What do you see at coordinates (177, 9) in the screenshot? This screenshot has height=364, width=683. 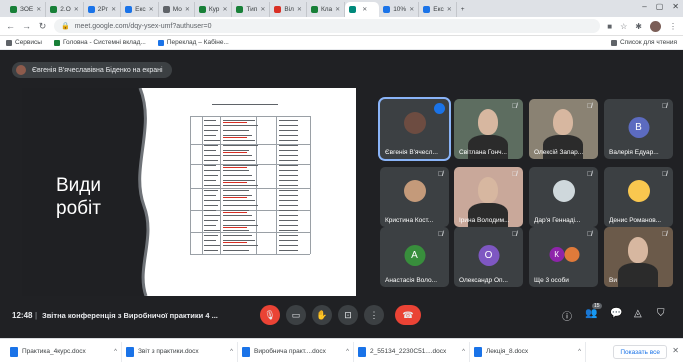 I see `browser-tab: Мо ✕` at bounding box center [177, 9].